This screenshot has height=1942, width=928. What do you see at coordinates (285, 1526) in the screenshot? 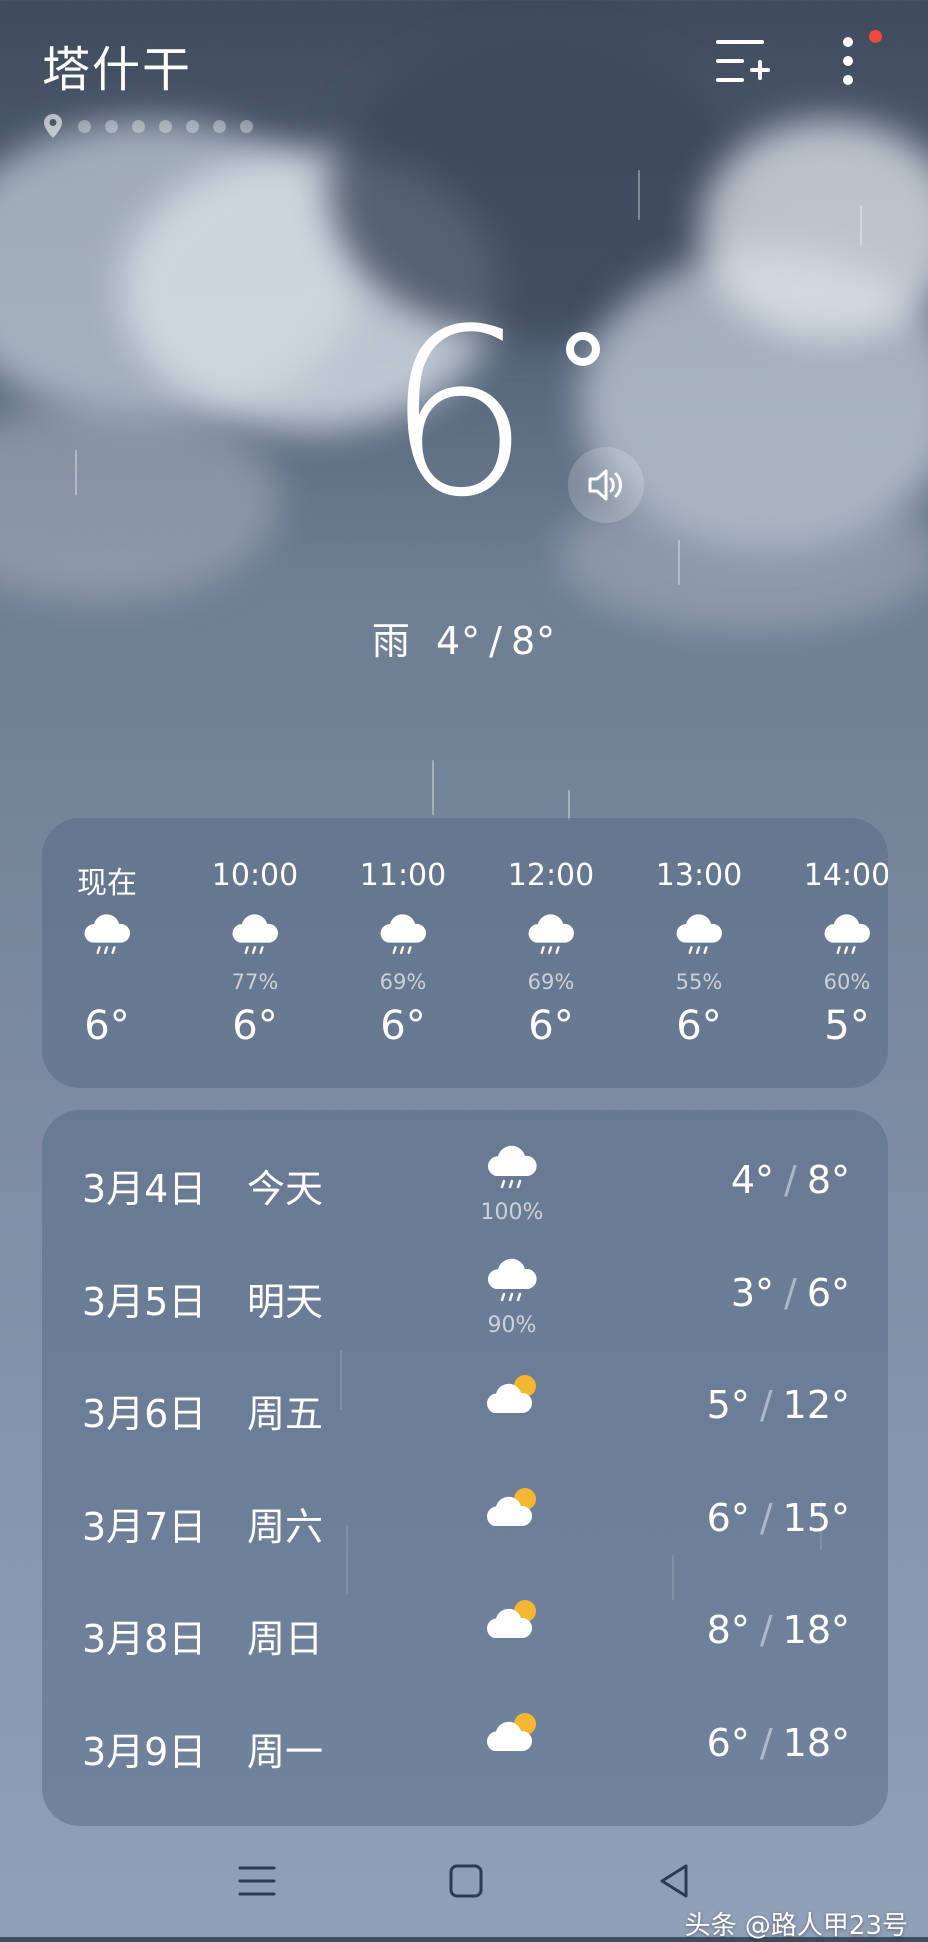
I see `day-weekday: 周六` at bounding box center [285, 1526].